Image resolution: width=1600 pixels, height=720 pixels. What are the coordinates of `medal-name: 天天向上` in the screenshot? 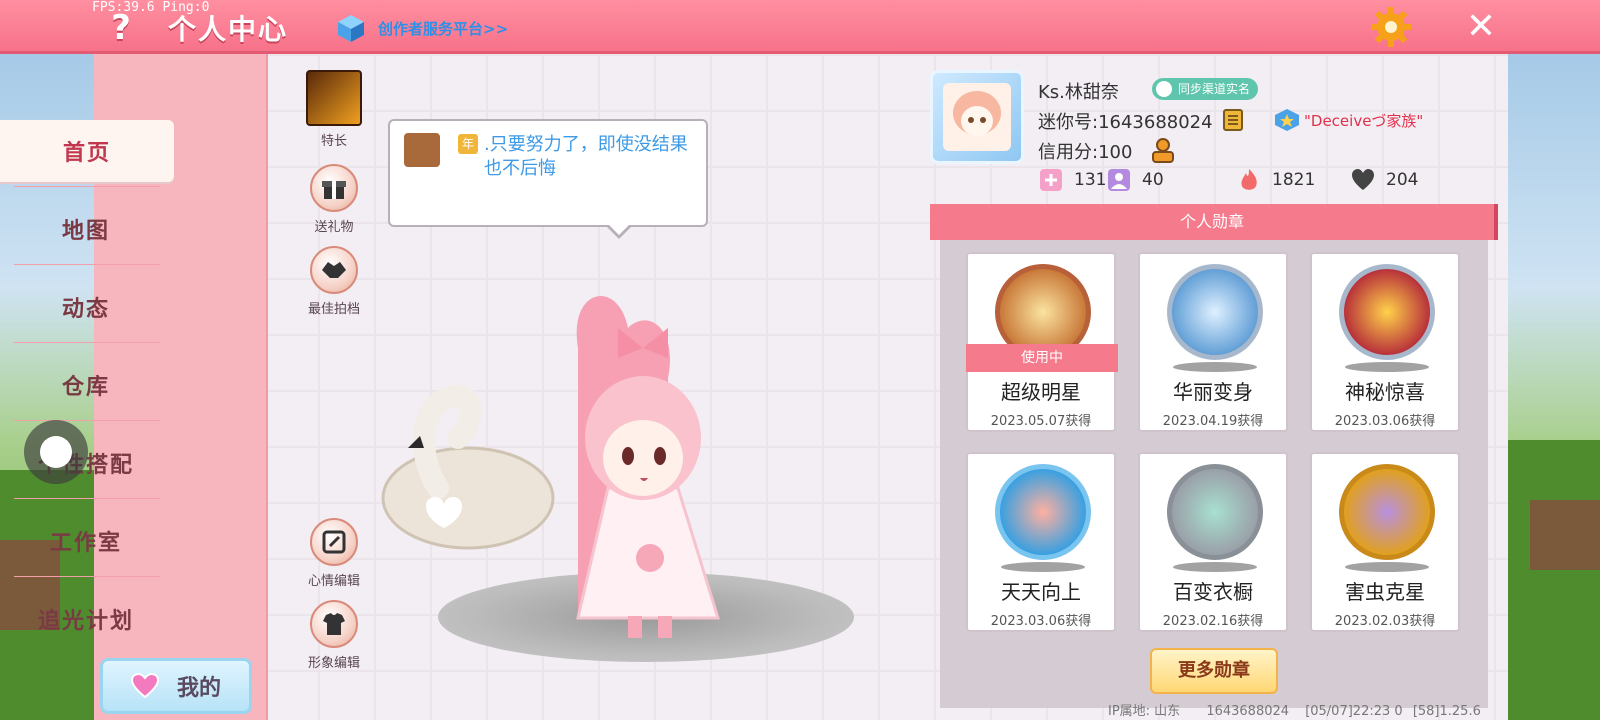 It's located at (1041, 592).